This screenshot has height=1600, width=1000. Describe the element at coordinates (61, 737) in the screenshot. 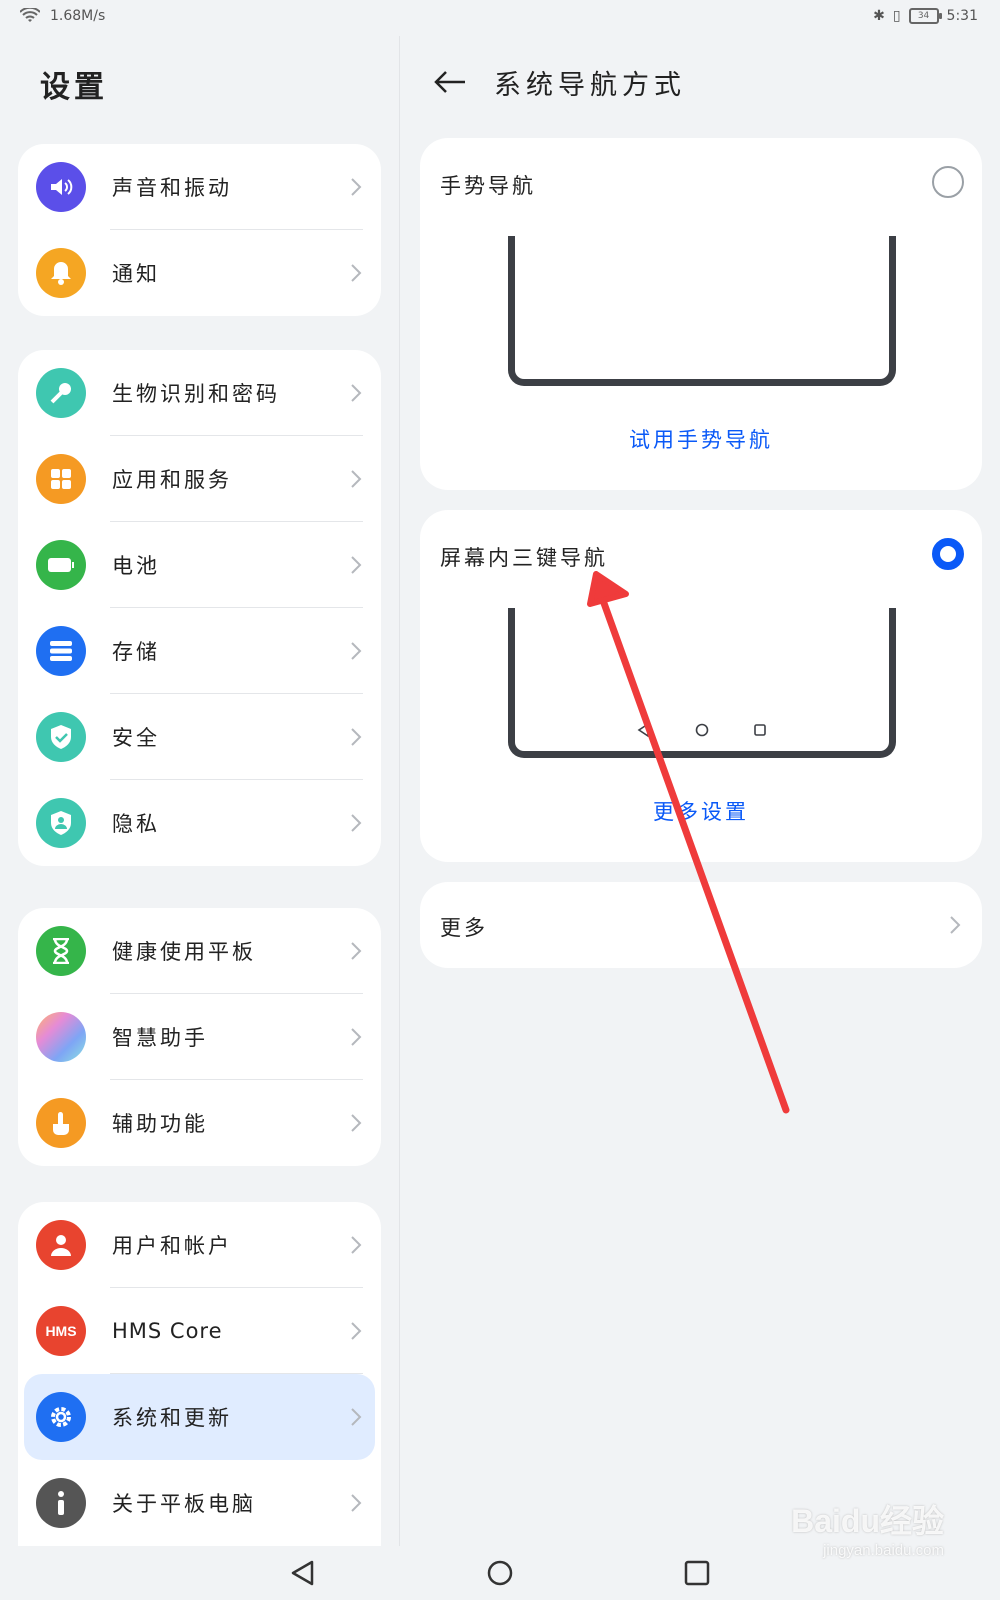

I see `shield-check-icon` at that location.